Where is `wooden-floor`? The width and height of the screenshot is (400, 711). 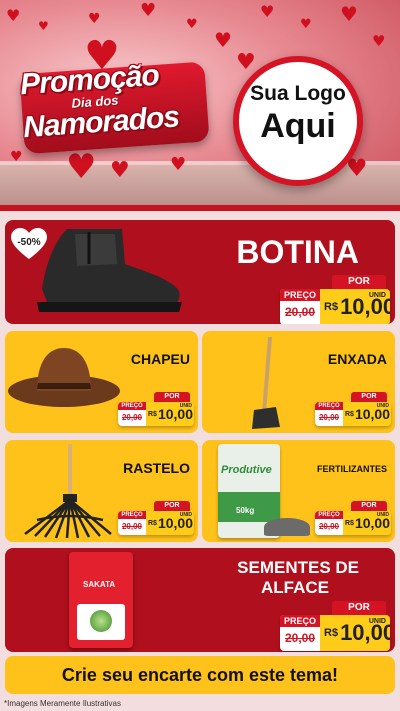 wooden-floor is located at coordinates (200, 187).